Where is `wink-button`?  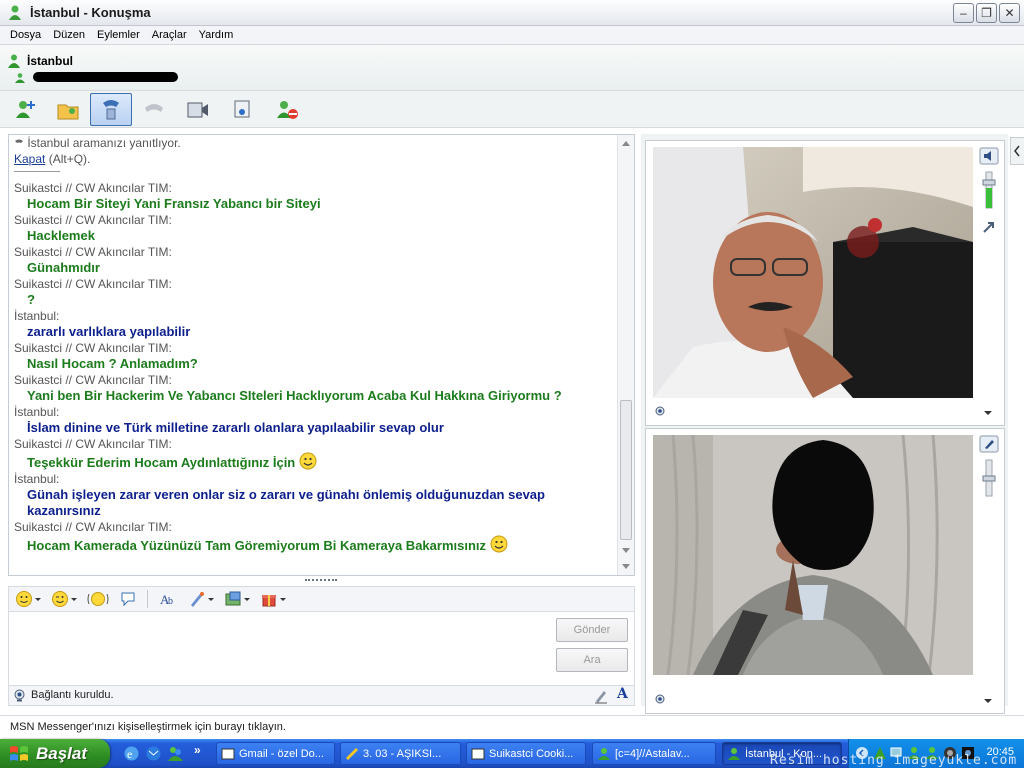
wink-button is located at coordinates (64, 599).